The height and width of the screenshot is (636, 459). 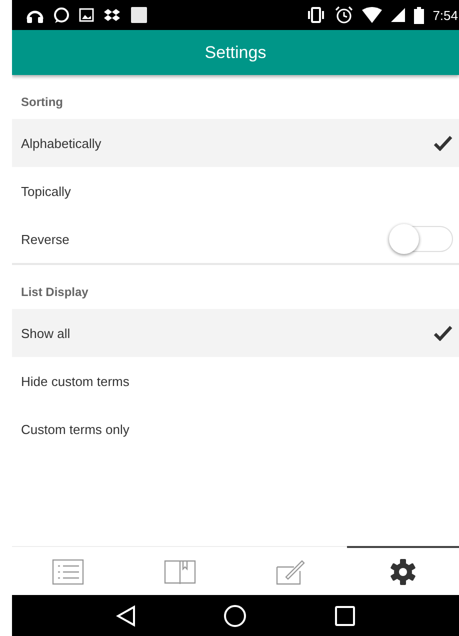 What do you see at coordinates (235, 381) in the screenshot?
I see `option-row: Hide custom terms` at bounding box center [235, 381].